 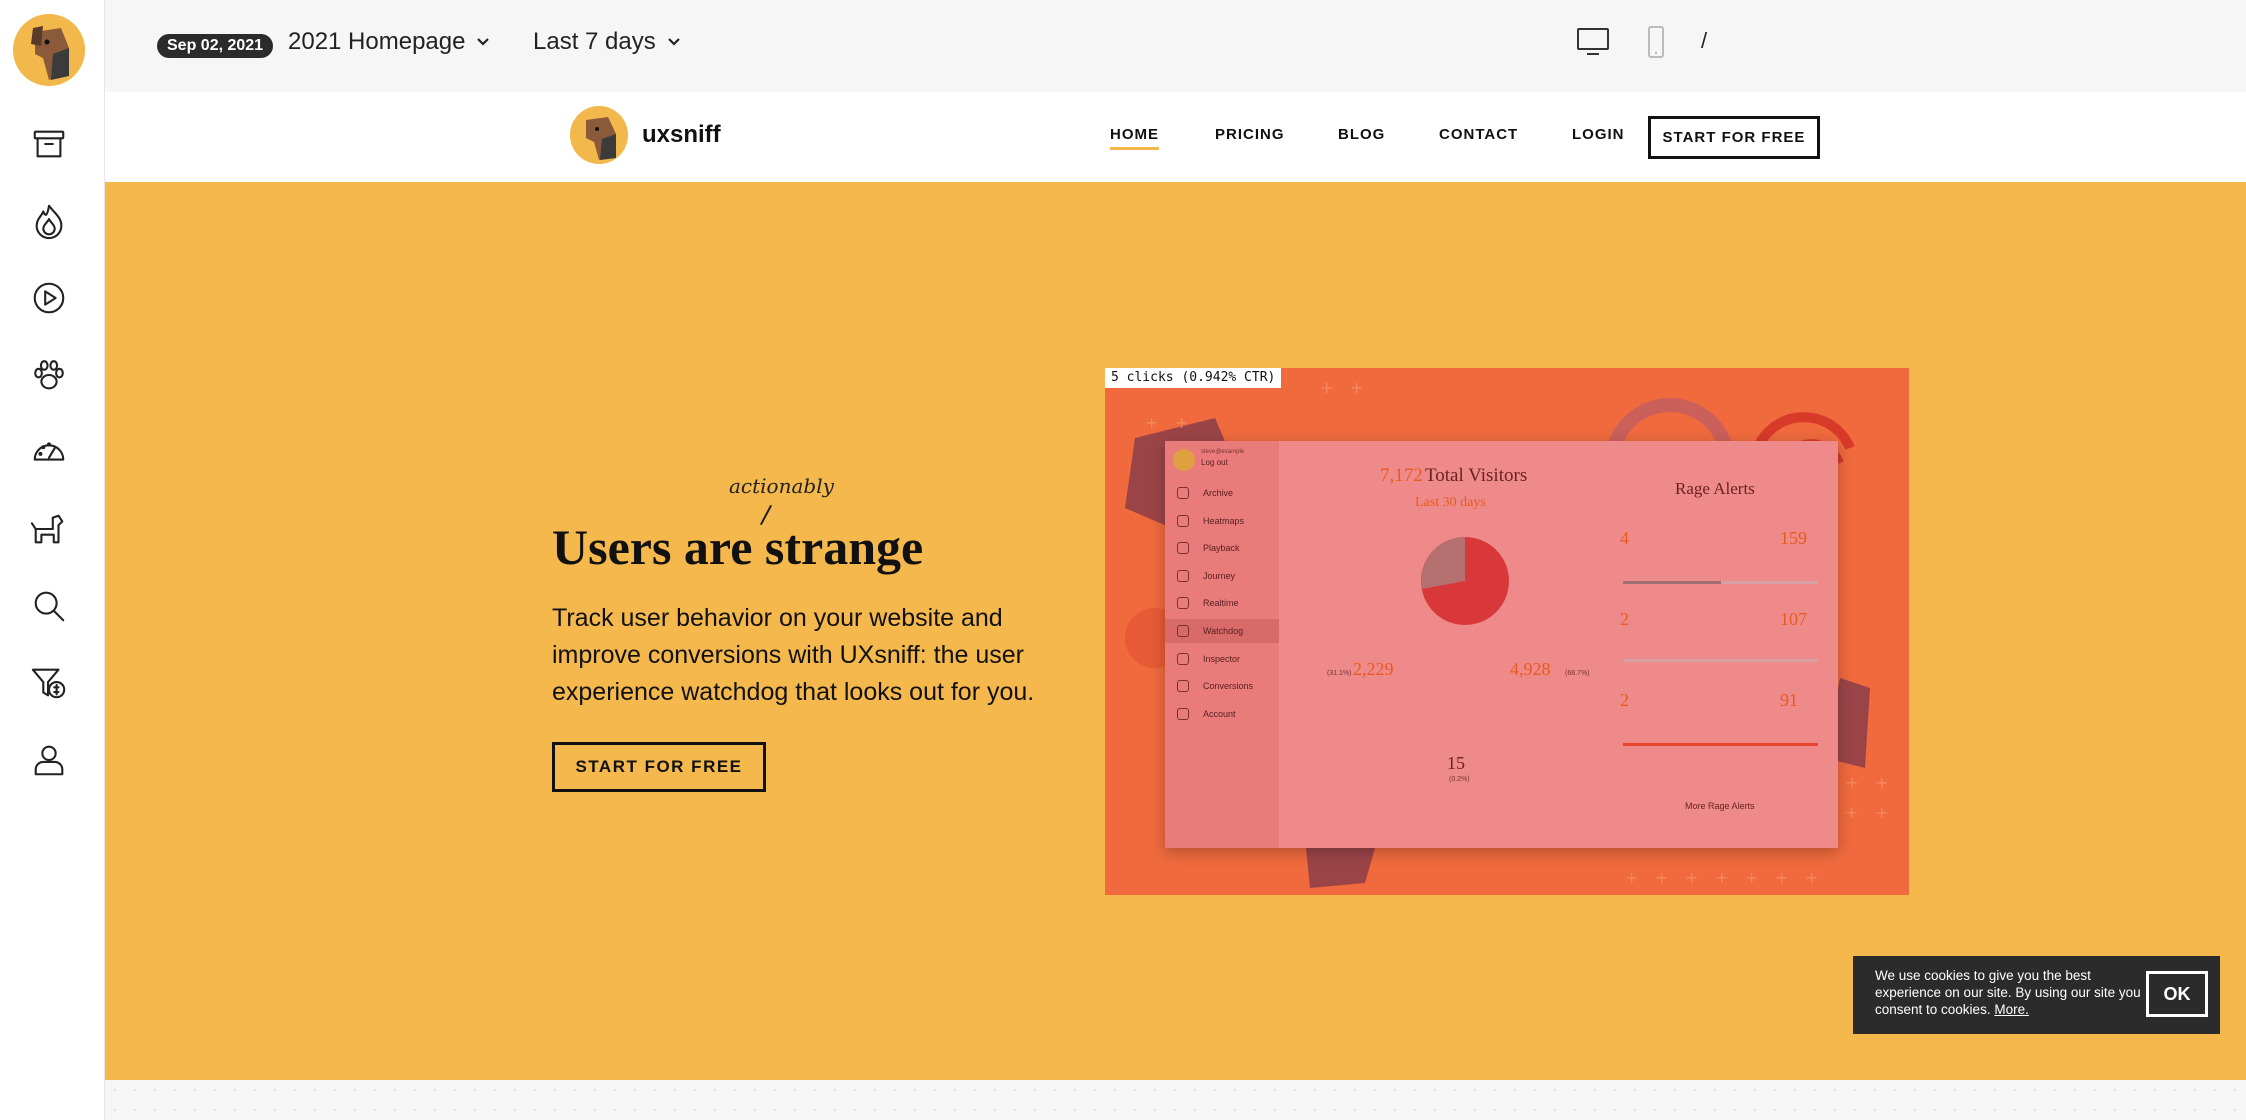 I want to click on preview-side-item: Conversions, so click(x=1228, y=686).